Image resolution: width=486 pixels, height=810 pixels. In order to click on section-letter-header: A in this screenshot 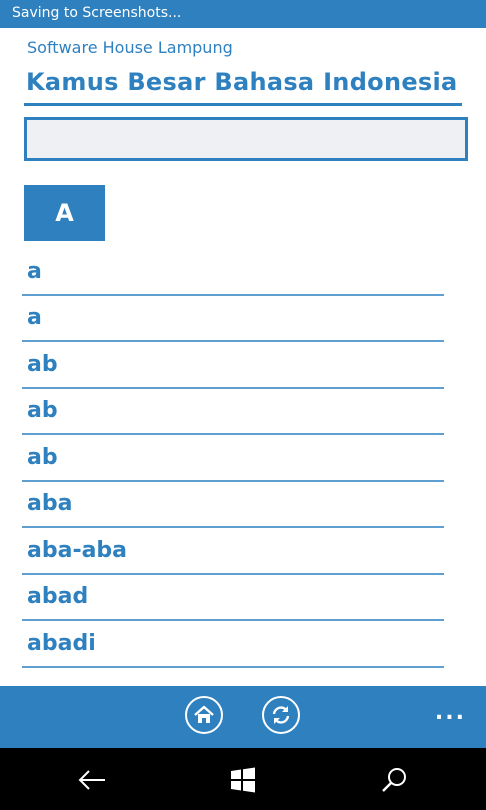, I will do `click(64, 213)`.